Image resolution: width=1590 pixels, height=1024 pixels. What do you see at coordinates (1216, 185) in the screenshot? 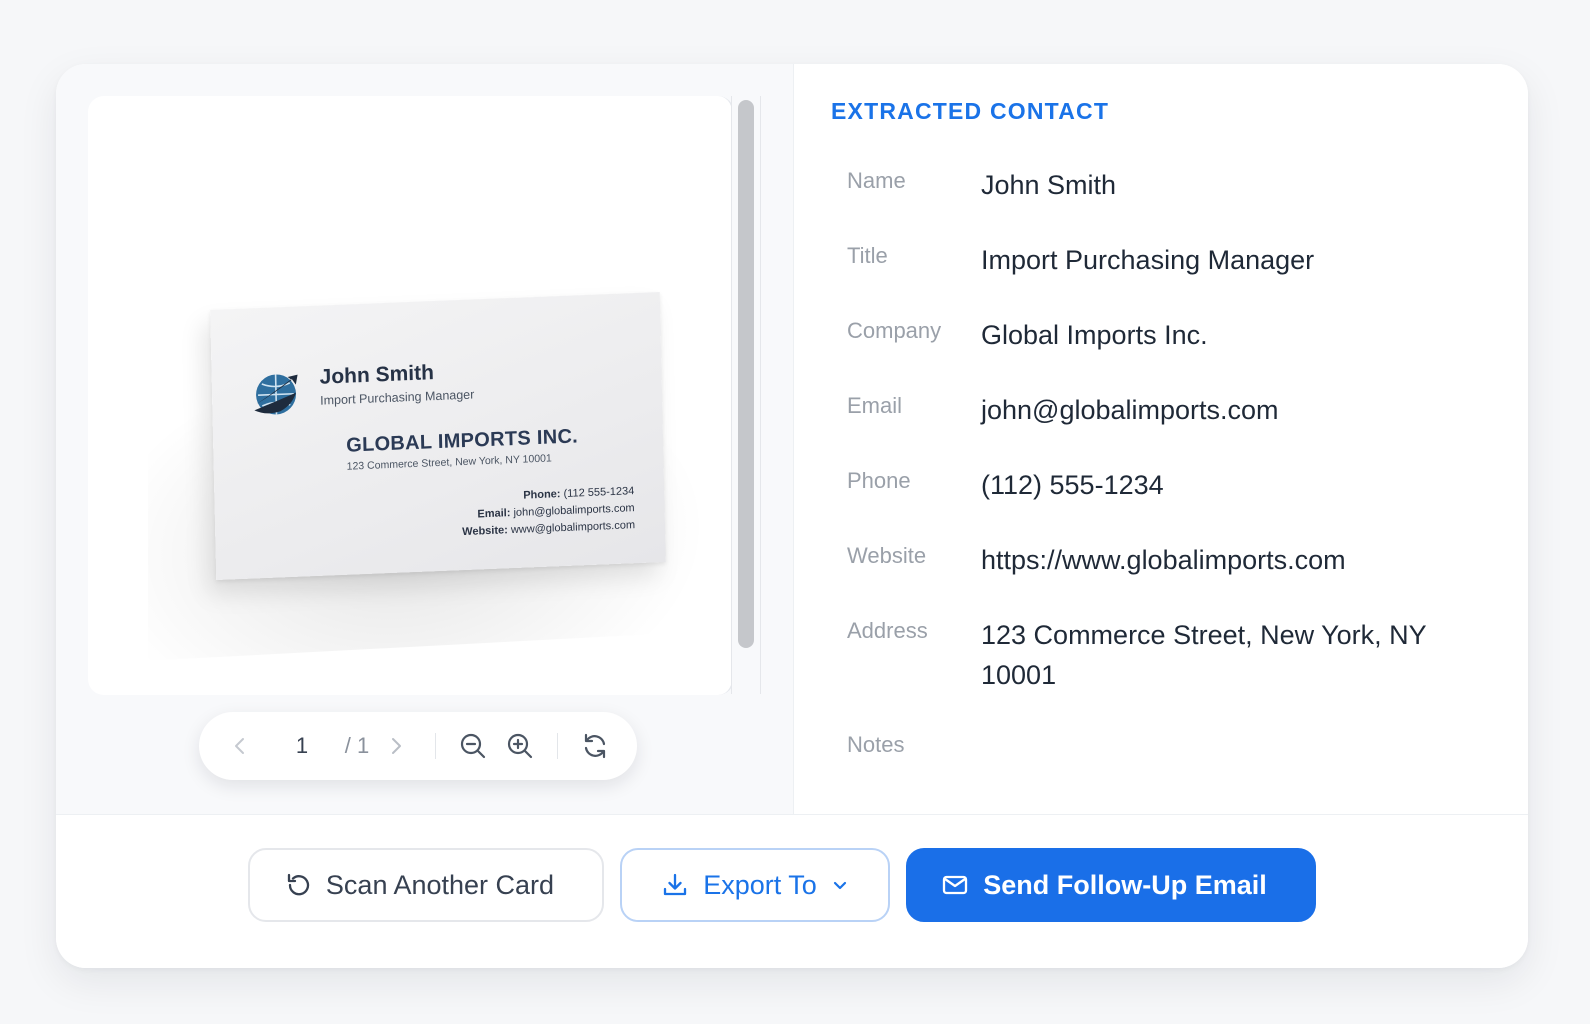
I see `field-value-name: John Smith` at bounding box center [1216, 185].